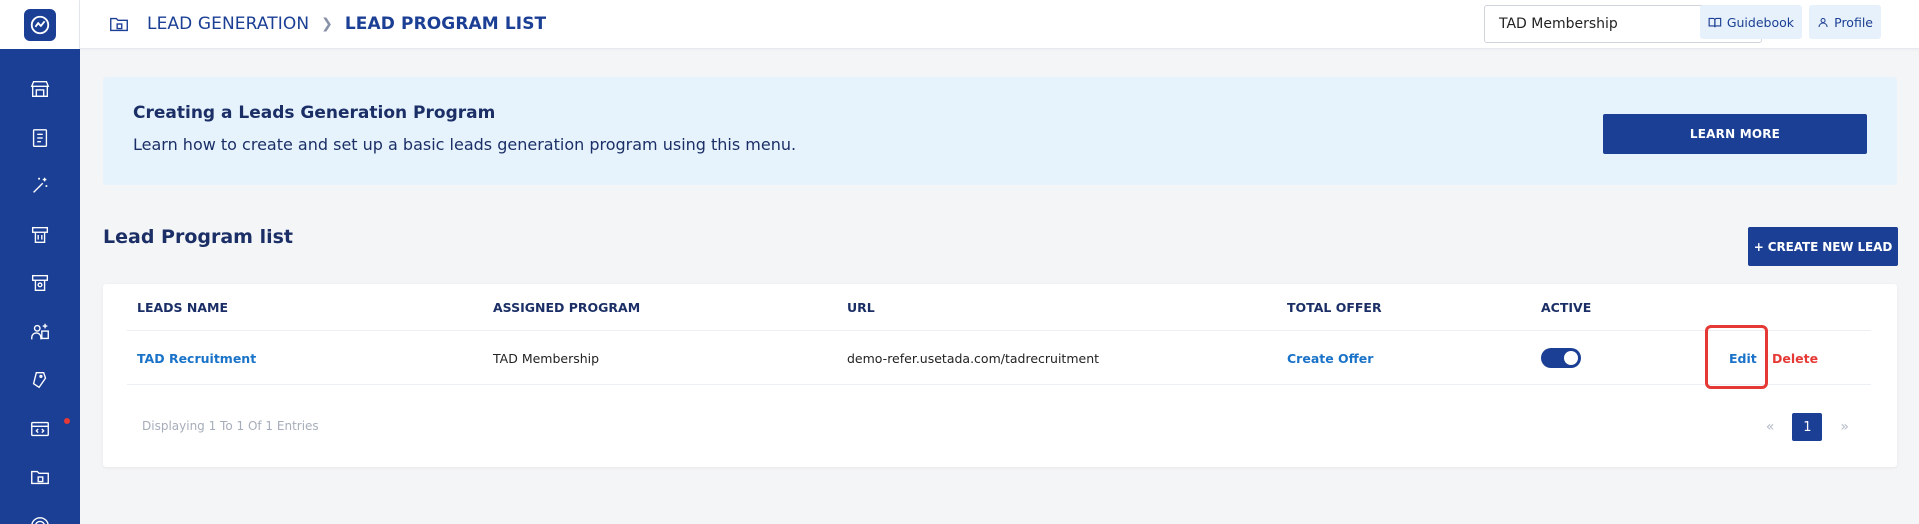 This screenshot has width=1919, height=524. What do you see at coordinates (196, 358) in the screenshot?
I see `lead-name-link: TAD Recruitment` at bounding box center [196, 358].